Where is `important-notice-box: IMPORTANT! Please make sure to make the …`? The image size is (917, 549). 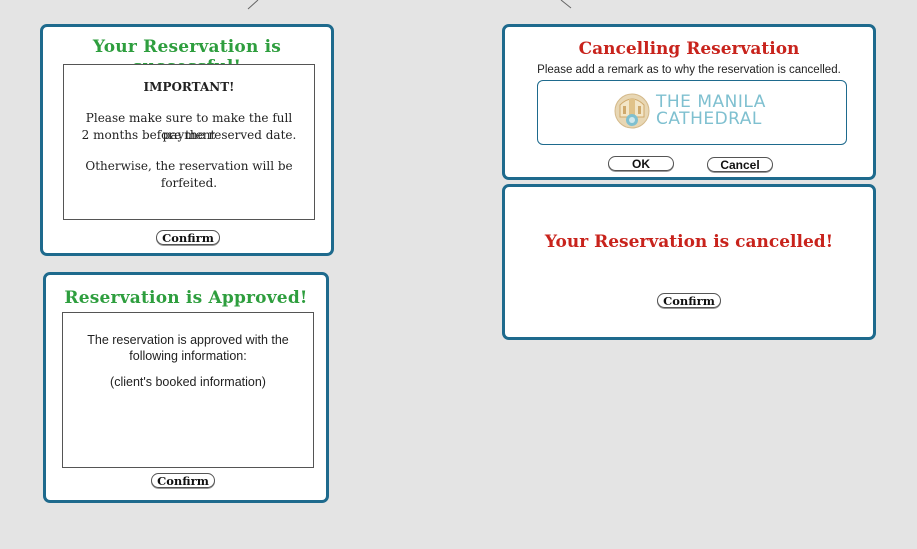
important-notice-box: IMPORTANT! Please make sure to make the … is located at coordinates (189, 142).